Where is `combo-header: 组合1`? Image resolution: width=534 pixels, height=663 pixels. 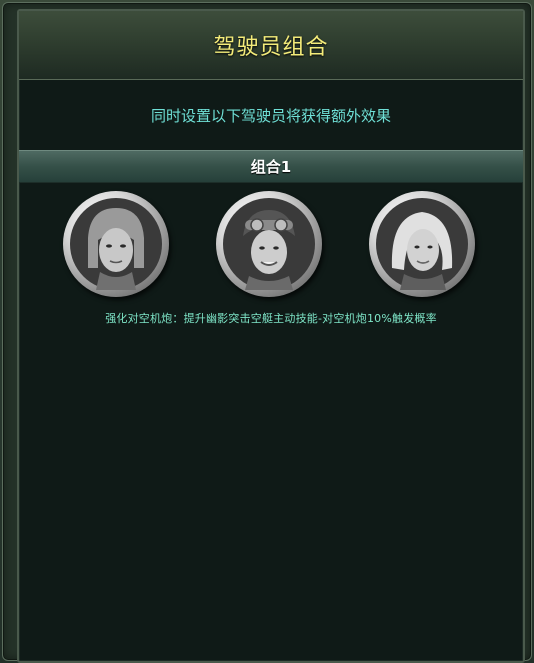 combo-header: 组合1 is located at coordinates (271, 166).